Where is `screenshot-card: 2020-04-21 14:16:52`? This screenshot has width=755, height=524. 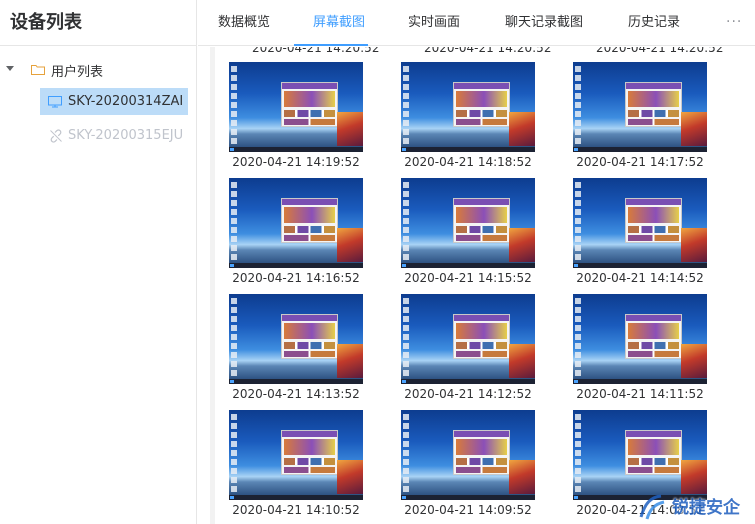
screenshot-card: 2020-04-21 14:16:52 is located at coordinates (296, 231).